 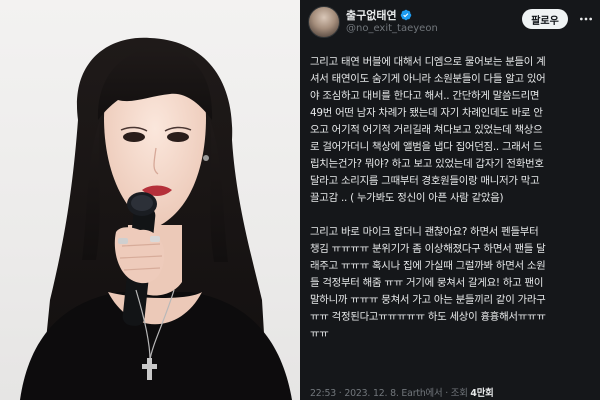 What do you see at coordinates (424, 232) in the screenshot?
I see `tweet-line: 그리고 바로 마이크 잡더니 괜찮아요? 하면서 펜들부터` at bounding box center [424, 232].